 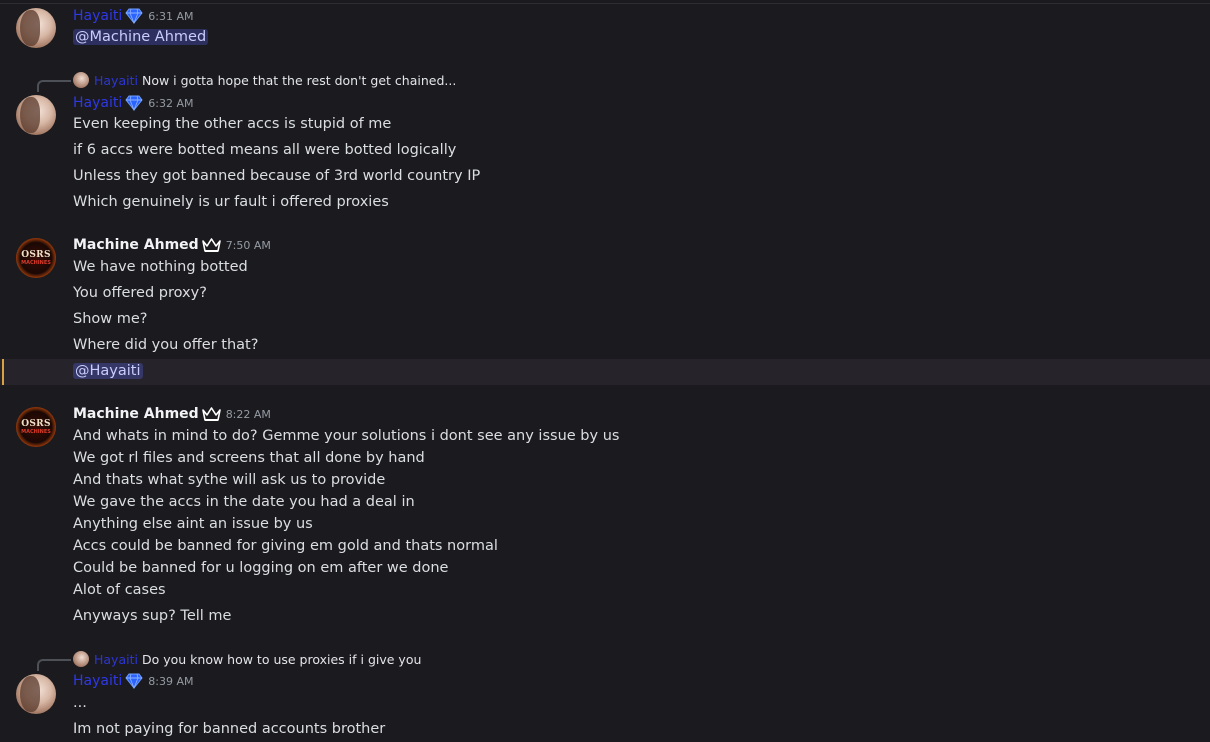 I want to click on message-header: Hayaiti 8:39 AM, so click(x=133, y=681).